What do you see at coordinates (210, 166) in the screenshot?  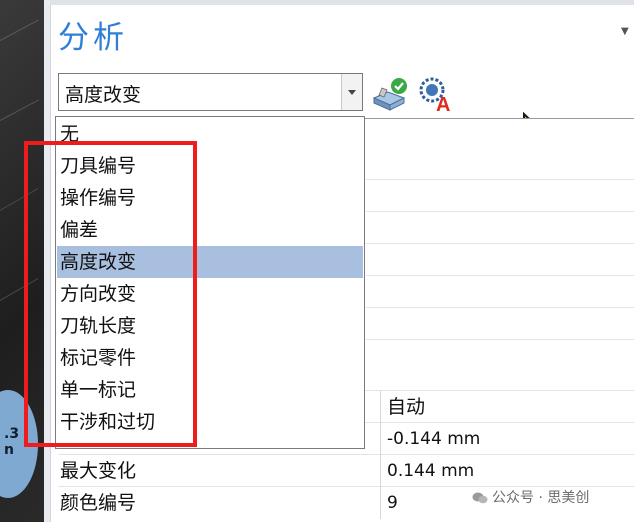 I see `dropdown-option: 刀具编号` at bounding box center [210, 166].